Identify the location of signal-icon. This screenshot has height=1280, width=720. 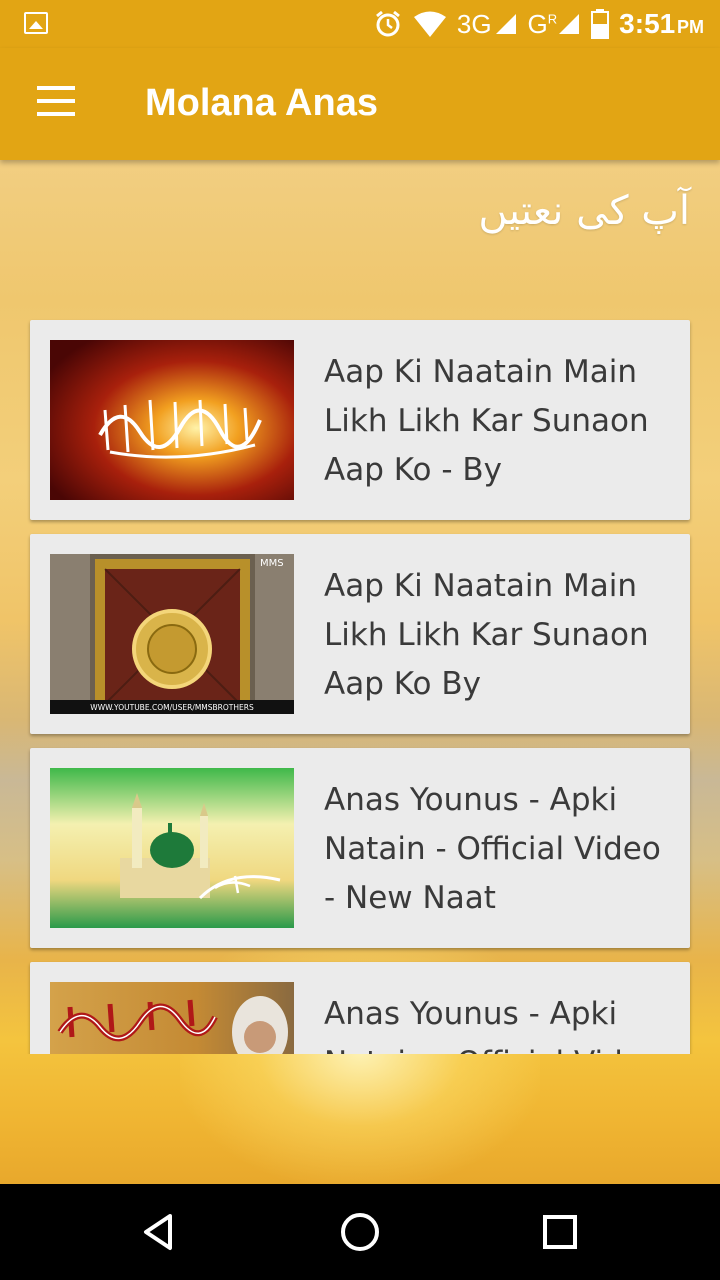
(505, 24).